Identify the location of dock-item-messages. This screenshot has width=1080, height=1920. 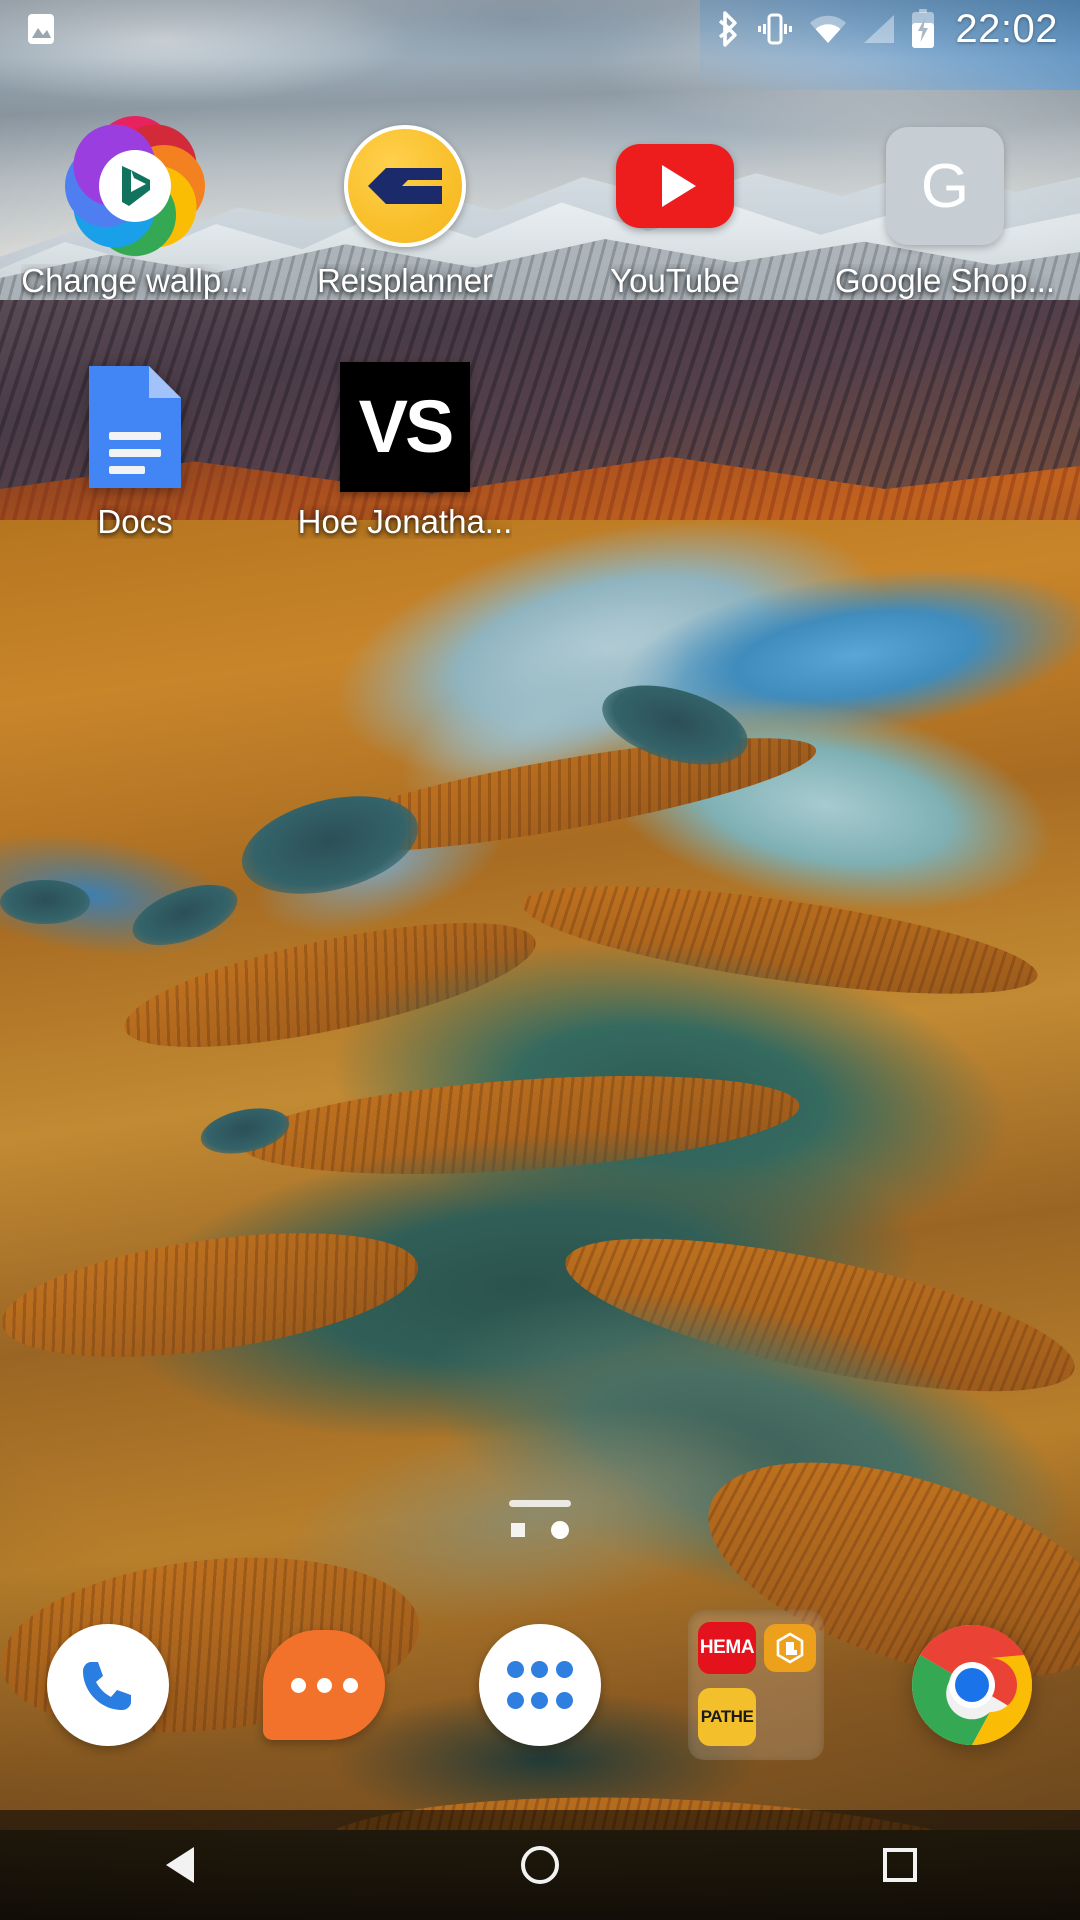
(324, 1685).